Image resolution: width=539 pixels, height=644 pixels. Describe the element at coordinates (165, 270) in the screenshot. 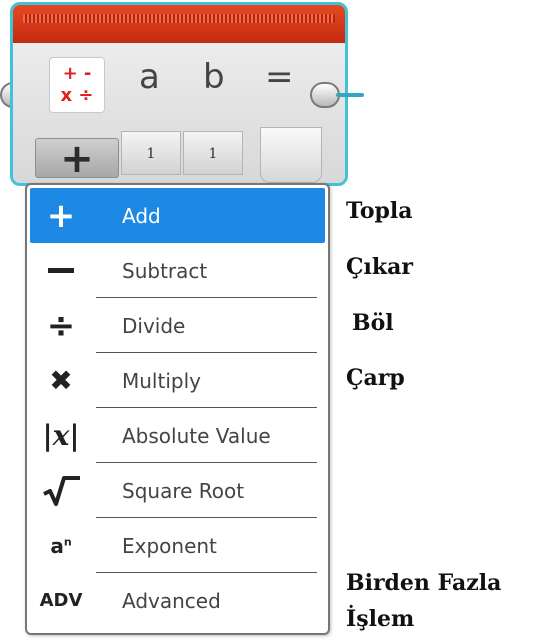

I see `menu-item-label: Subtract` at that location.